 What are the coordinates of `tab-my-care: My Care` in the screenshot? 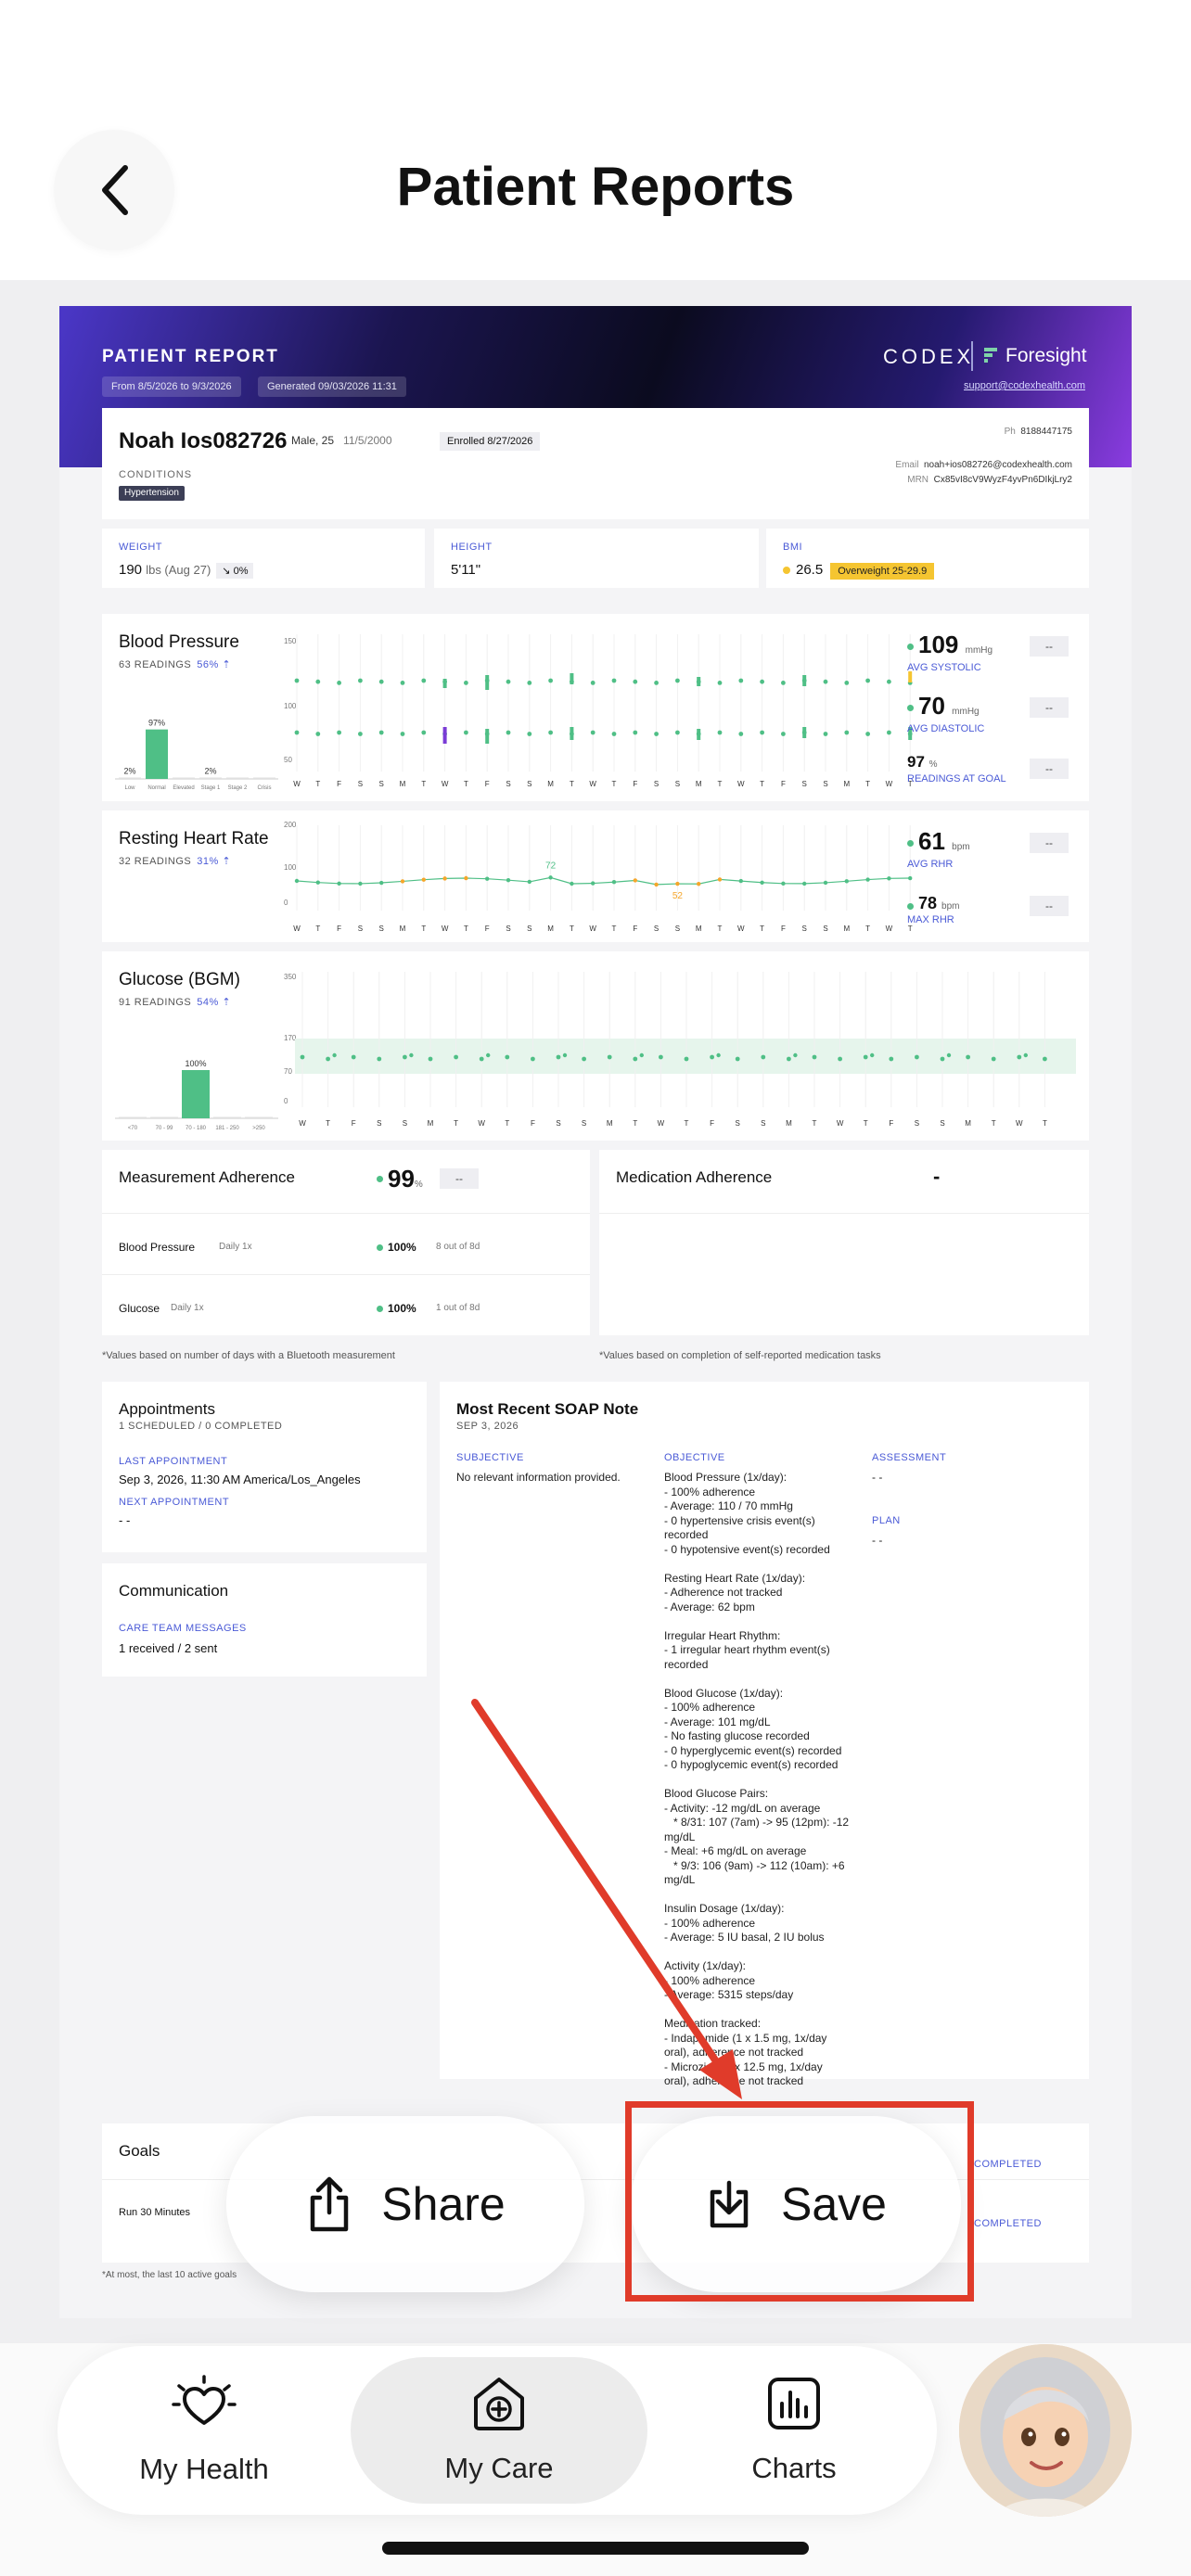 It's located at (499, 2431).